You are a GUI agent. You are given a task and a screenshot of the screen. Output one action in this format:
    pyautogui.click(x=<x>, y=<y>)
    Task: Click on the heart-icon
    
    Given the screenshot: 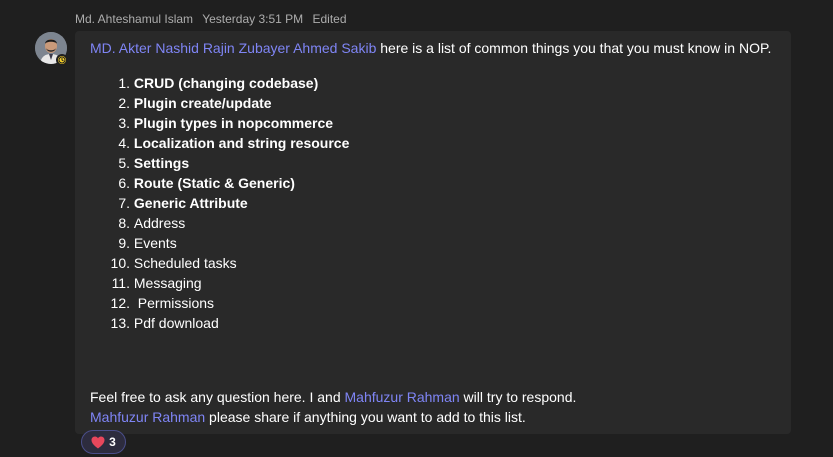 What is the action you would take?
    pyautogui.click(x=98, y=442)
    